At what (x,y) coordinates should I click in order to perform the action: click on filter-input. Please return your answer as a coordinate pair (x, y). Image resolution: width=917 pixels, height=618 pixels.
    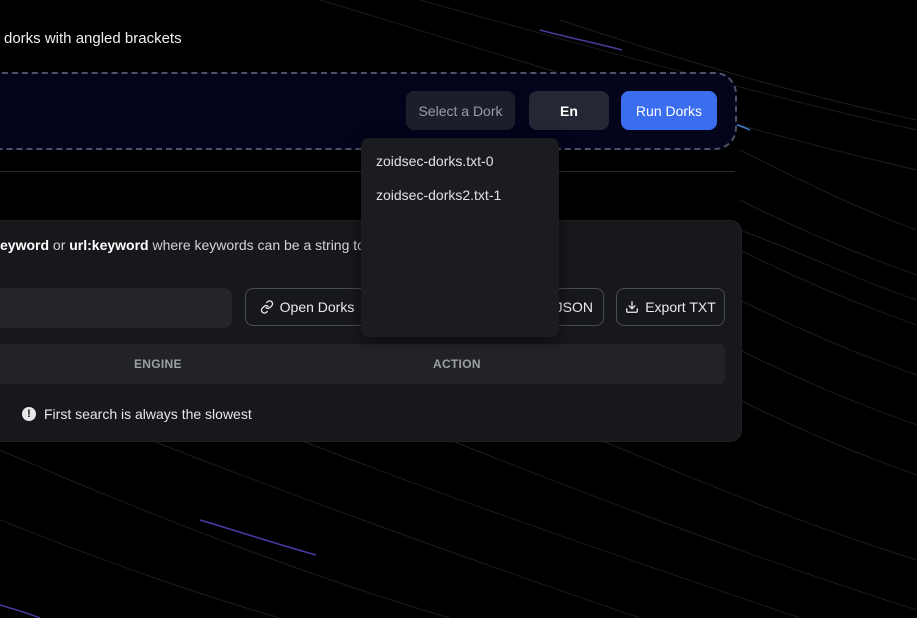
    Looking at the image, I should click on (116, 308).